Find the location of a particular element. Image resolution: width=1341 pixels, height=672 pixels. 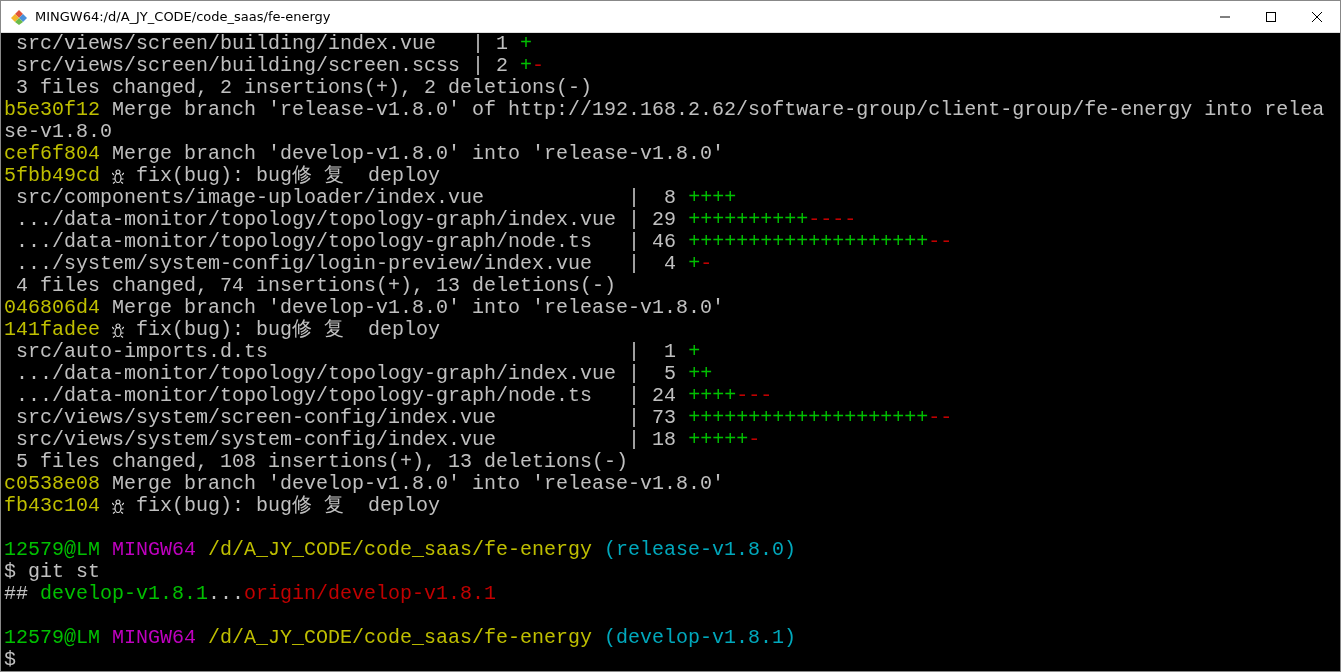

insertions-text: develop-v1.8.1 is located at coordinates (124, 594).